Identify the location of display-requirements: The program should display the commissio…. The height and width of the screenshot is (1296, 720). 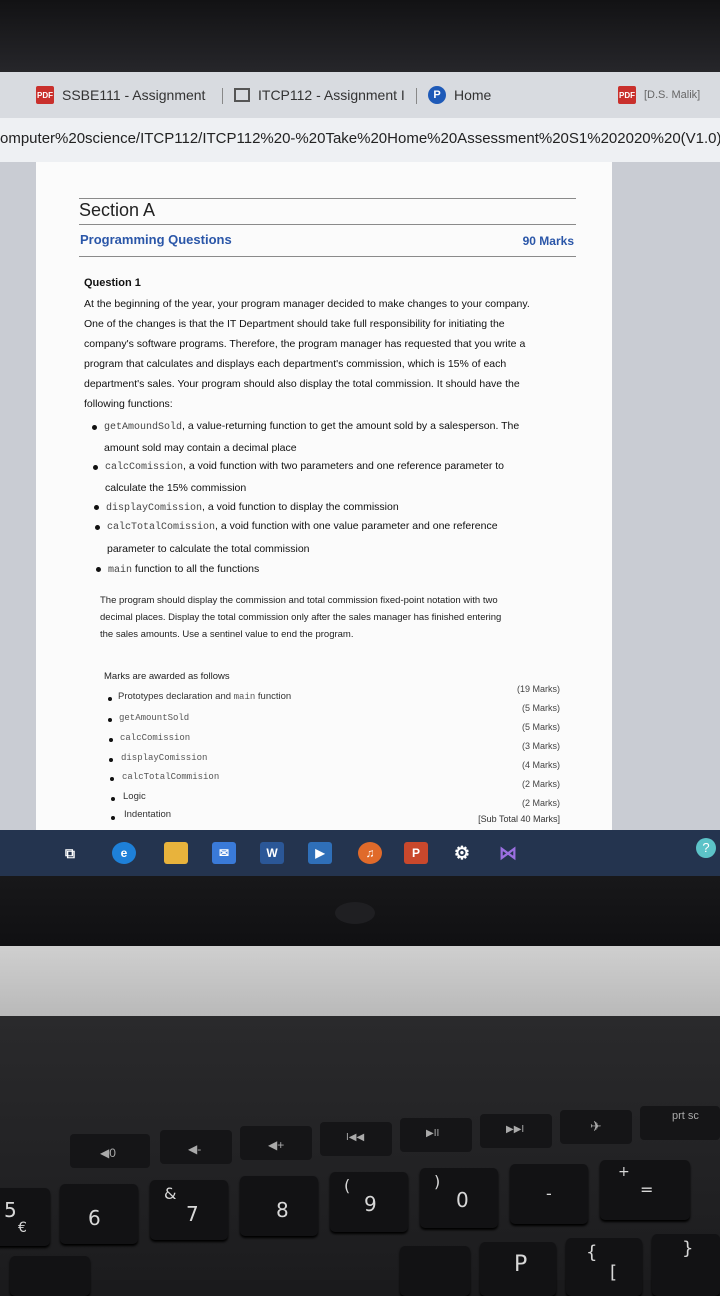
(335, 617).